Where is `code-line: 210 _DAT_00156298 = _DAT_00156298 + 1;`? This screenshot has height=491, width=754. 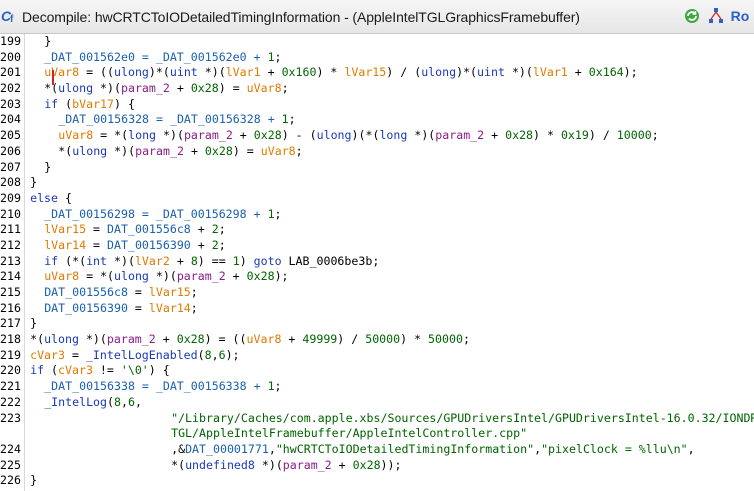
code-line: 210 _DAT_00156298 = _DAT_00156298 + 1; is located at coordinates (377, 215).